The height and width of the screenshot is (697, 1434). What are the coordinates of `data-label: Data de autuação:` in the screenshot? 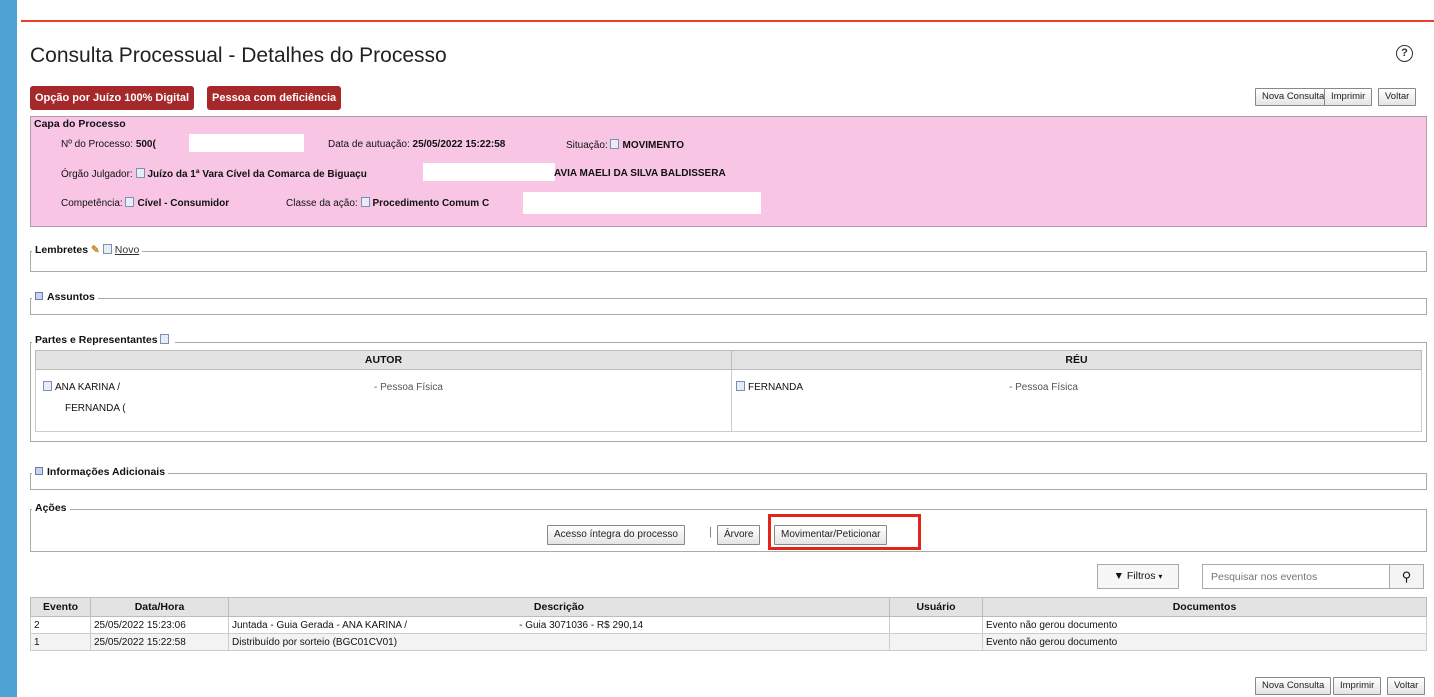 It's located at (369, 144).